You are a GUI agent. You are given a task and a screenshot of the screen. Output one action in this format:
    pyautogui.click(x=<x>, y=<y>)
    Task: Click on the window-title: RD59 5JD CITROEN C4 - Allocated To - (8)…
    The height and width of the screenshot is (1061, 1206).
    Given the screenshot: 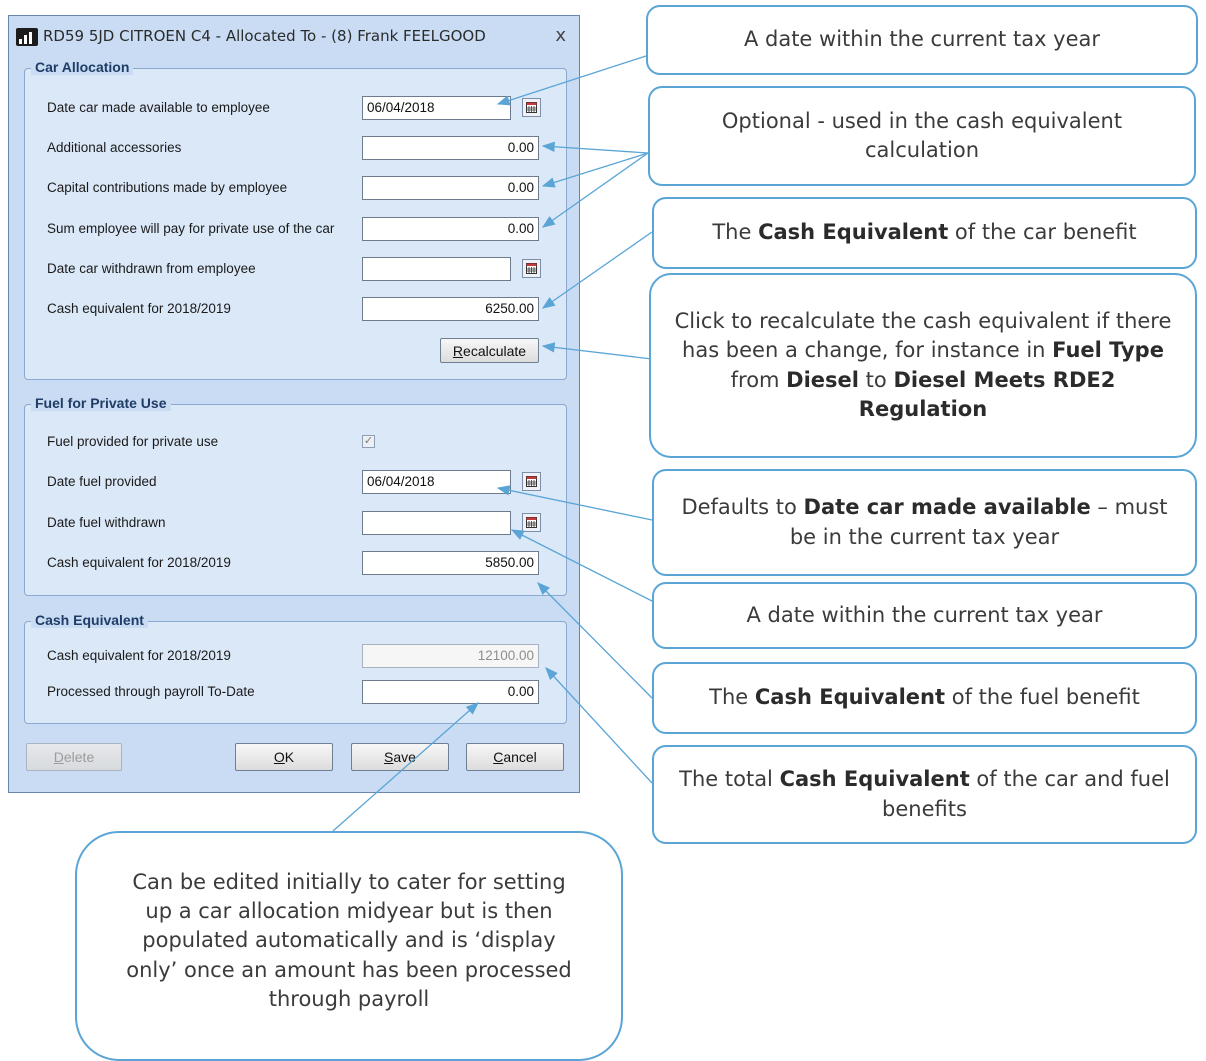 What is the action you would take?
    pyautogui.click(x=264, y=36)
    